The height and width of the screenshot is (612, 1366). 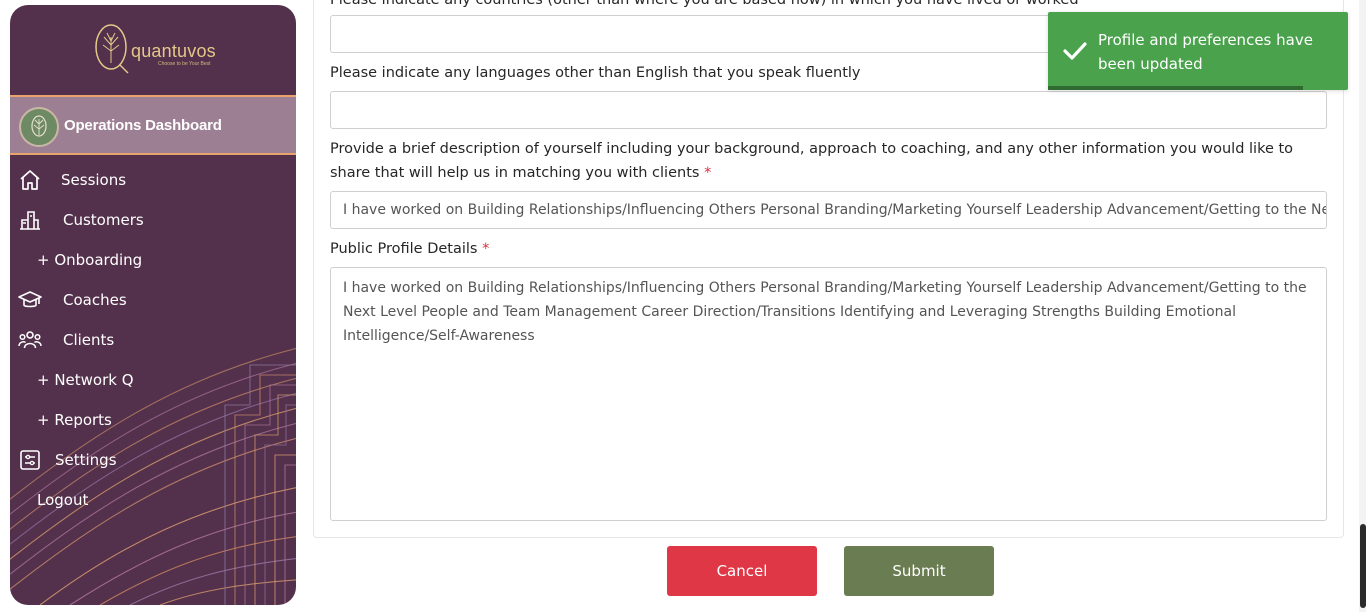 What do you see at coordinates (86, 460) in the screenshot?
I see `sidebar-item-label: Settings` at bounding box center [86, 460].